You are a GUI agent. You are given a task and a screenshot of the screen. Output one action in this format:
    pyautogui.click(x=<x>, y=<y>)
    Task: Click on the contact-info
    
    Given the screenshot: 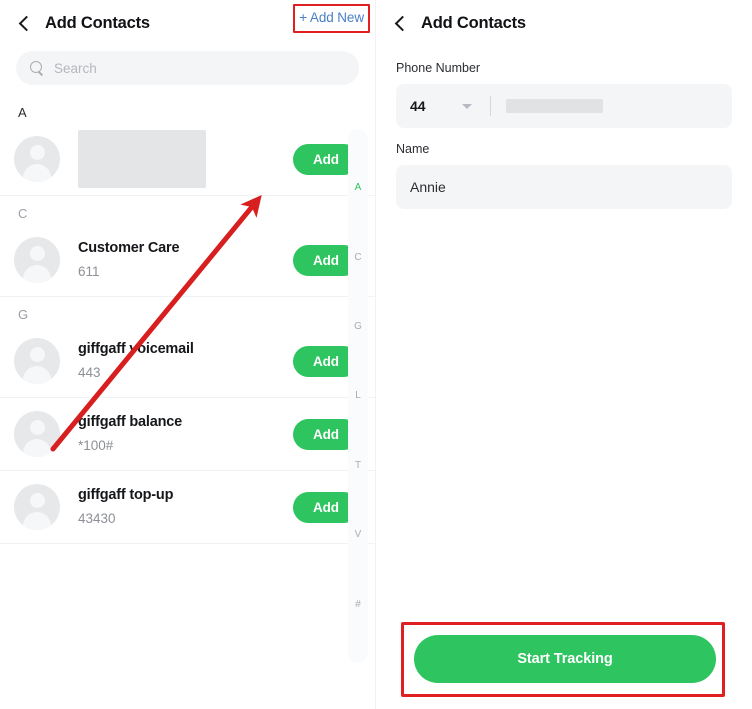 What is the action you would take?
    pyautogui.click(x=185, y=159)
    